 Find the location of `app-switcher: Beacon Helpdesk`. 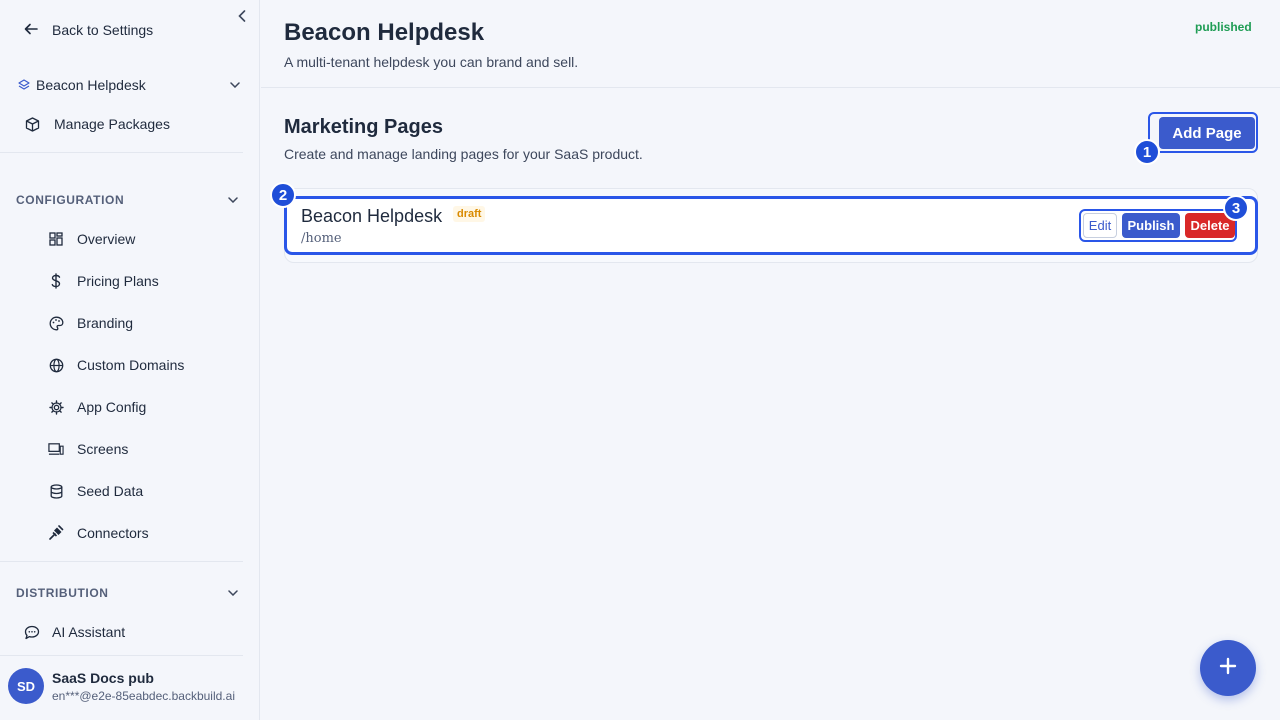

app-switcher: Beacon Helpdesk is located at coordinates (82, 85).